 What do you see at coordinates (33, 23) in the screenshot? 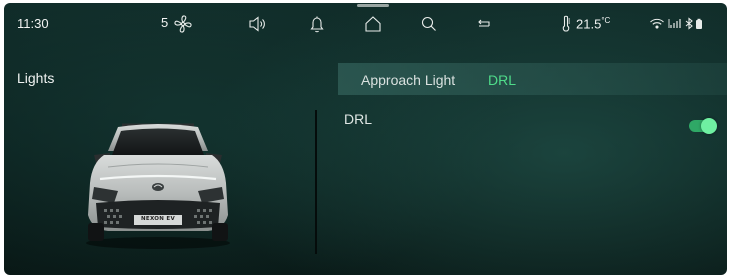
I see `clock: 11:30` at bounding box center [33, 23].